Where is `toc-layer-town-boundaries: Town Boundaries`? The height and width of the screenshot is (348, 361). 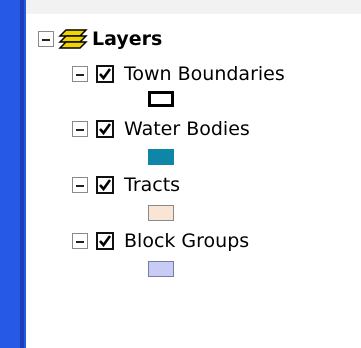
toc-layer-town-boundaries: Town Boundaries is located at coordinates (178, 74).